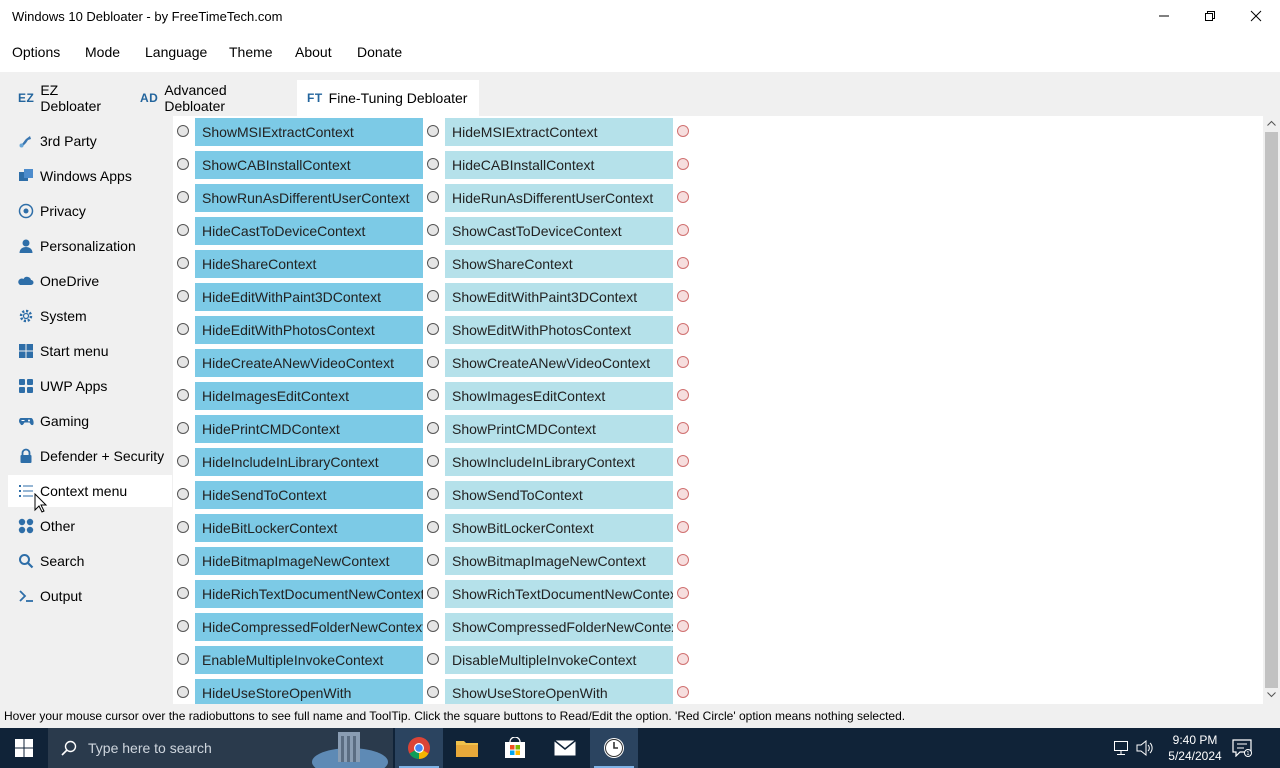 The image size is (1280, 768). Describe the element at coordinates (70, 98) in the screenshot. I see `tab-ez-debloater: EZ EZ Debloater` at that location.